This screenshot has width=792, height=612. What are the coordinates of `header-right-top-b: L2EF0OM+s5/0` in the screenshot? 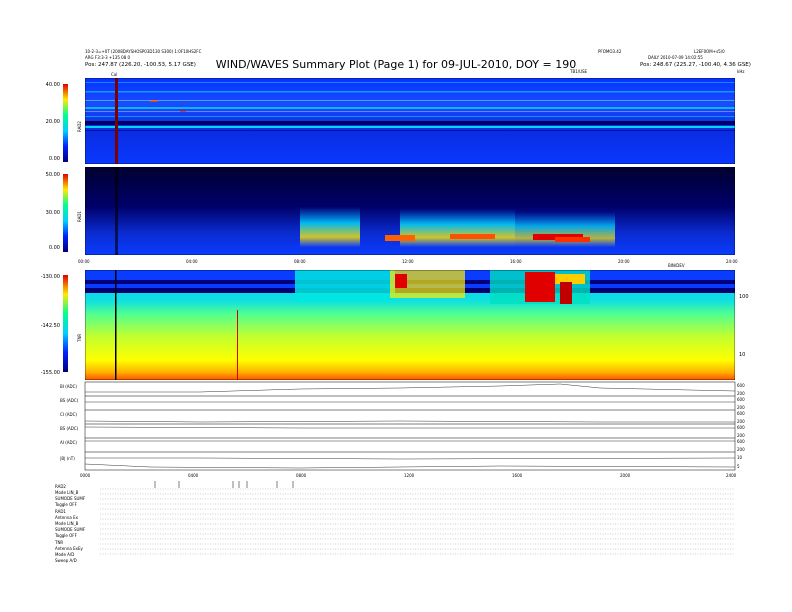 It's located at (709, 51).